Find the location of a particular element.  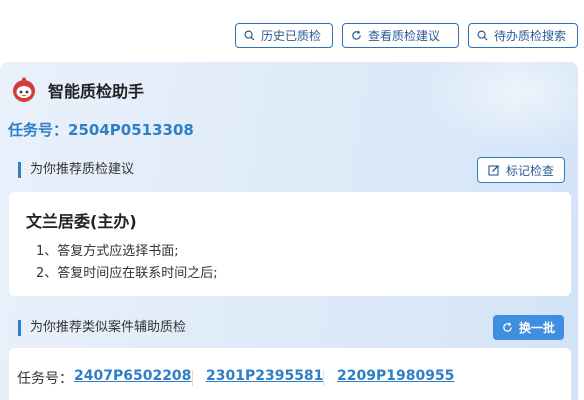

suggestion-item: 2、答复时间应在联系时间之后; is located at coordinates (127, 273).